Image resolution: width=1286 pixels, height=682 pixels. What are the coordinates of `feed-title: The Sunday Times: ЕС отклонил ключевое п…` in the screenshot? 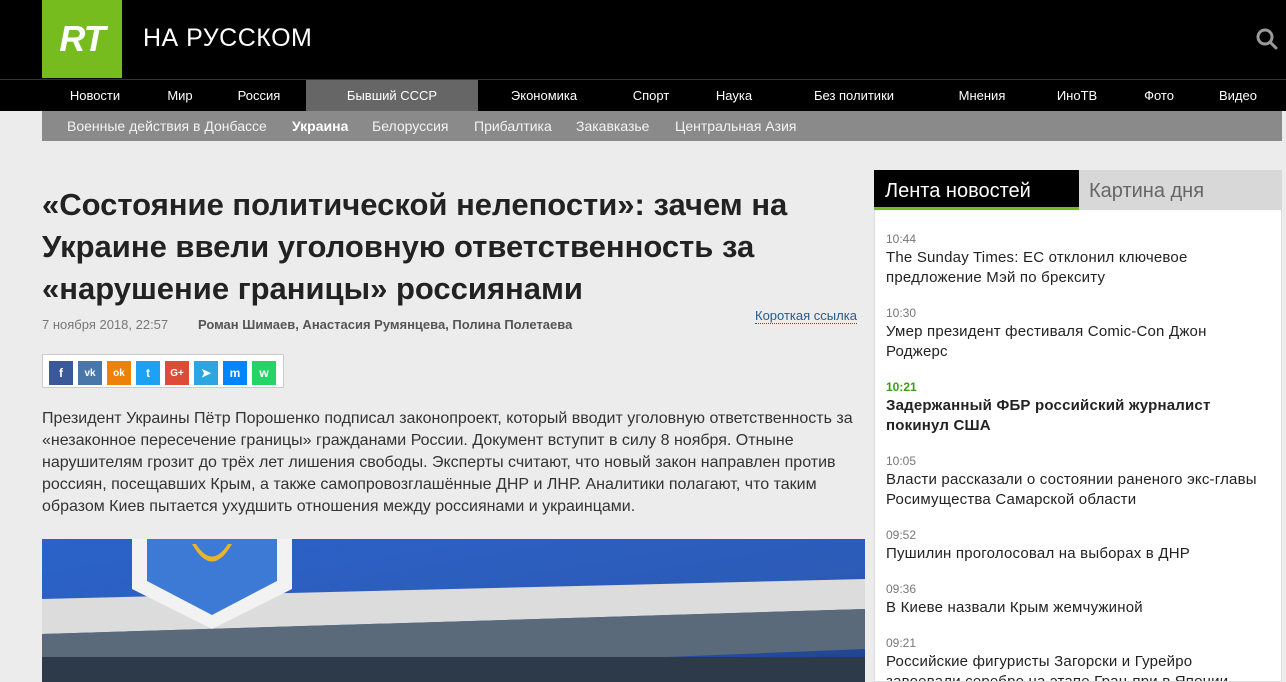 It's located at (1078, 268).